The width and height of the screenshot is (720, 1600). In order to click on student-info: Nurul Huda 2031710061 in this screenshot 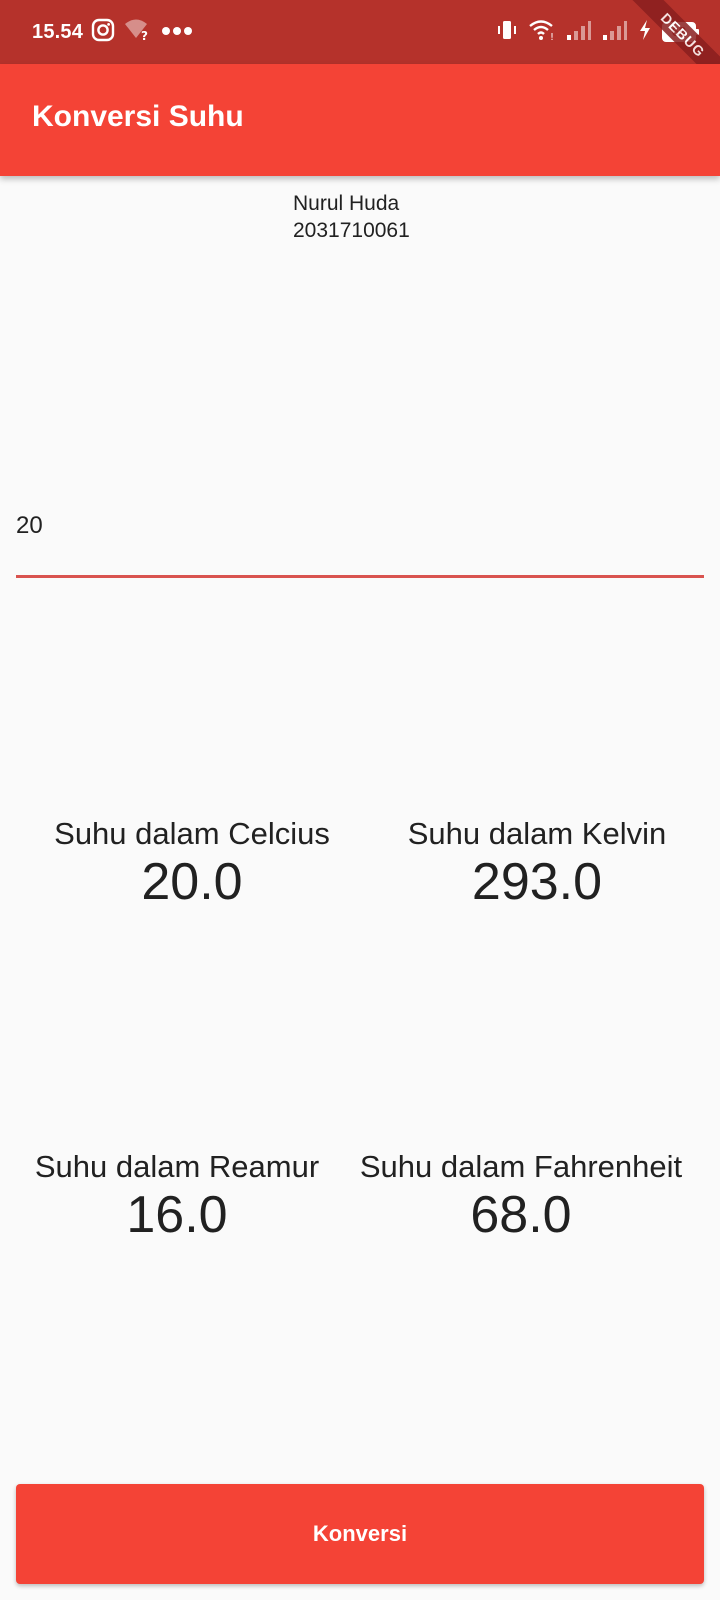, I will do `click(351, 217)`.